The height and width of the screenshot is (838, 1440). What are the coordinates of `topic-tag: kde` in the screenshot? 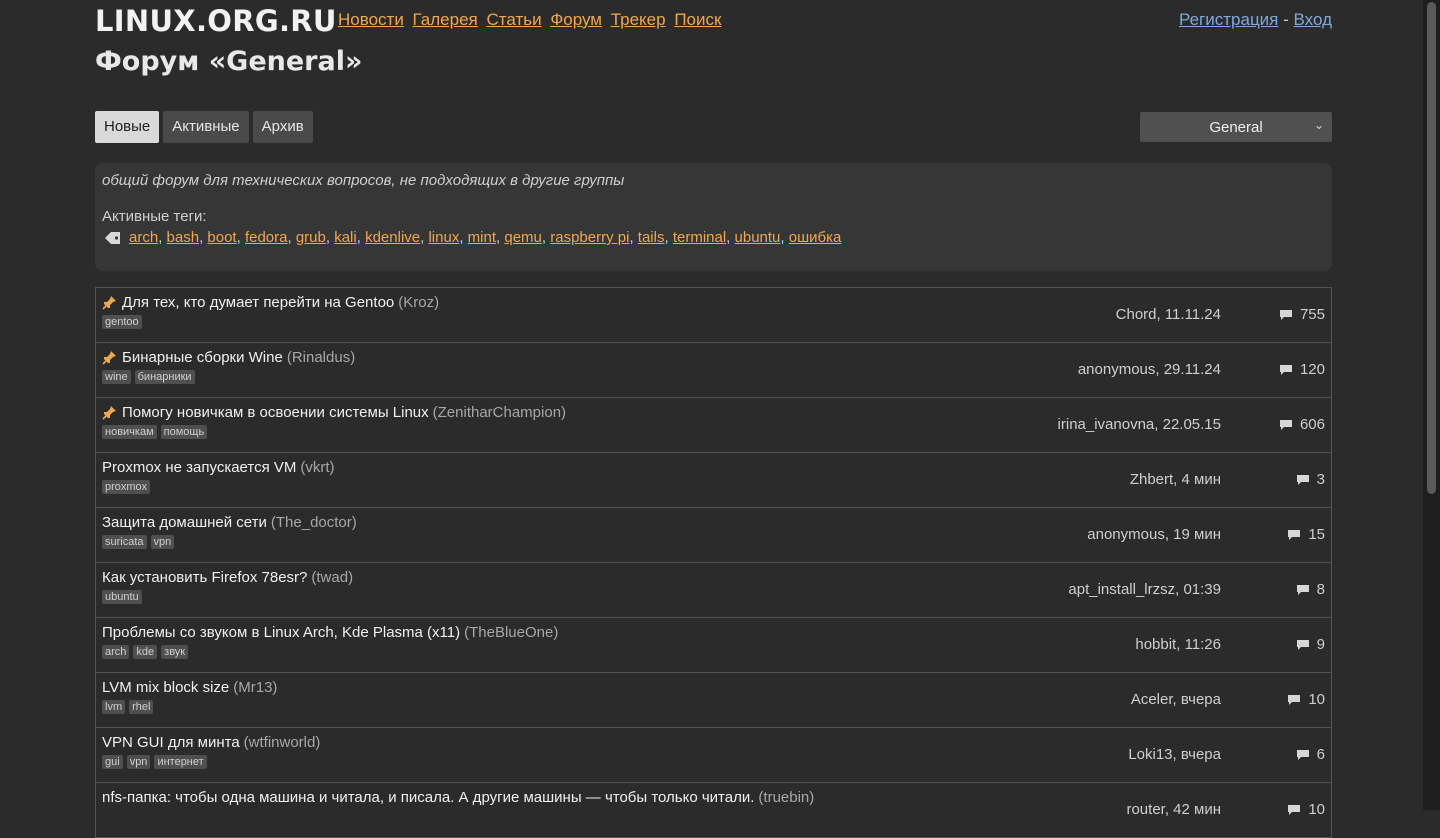 It's located at (145, 652).